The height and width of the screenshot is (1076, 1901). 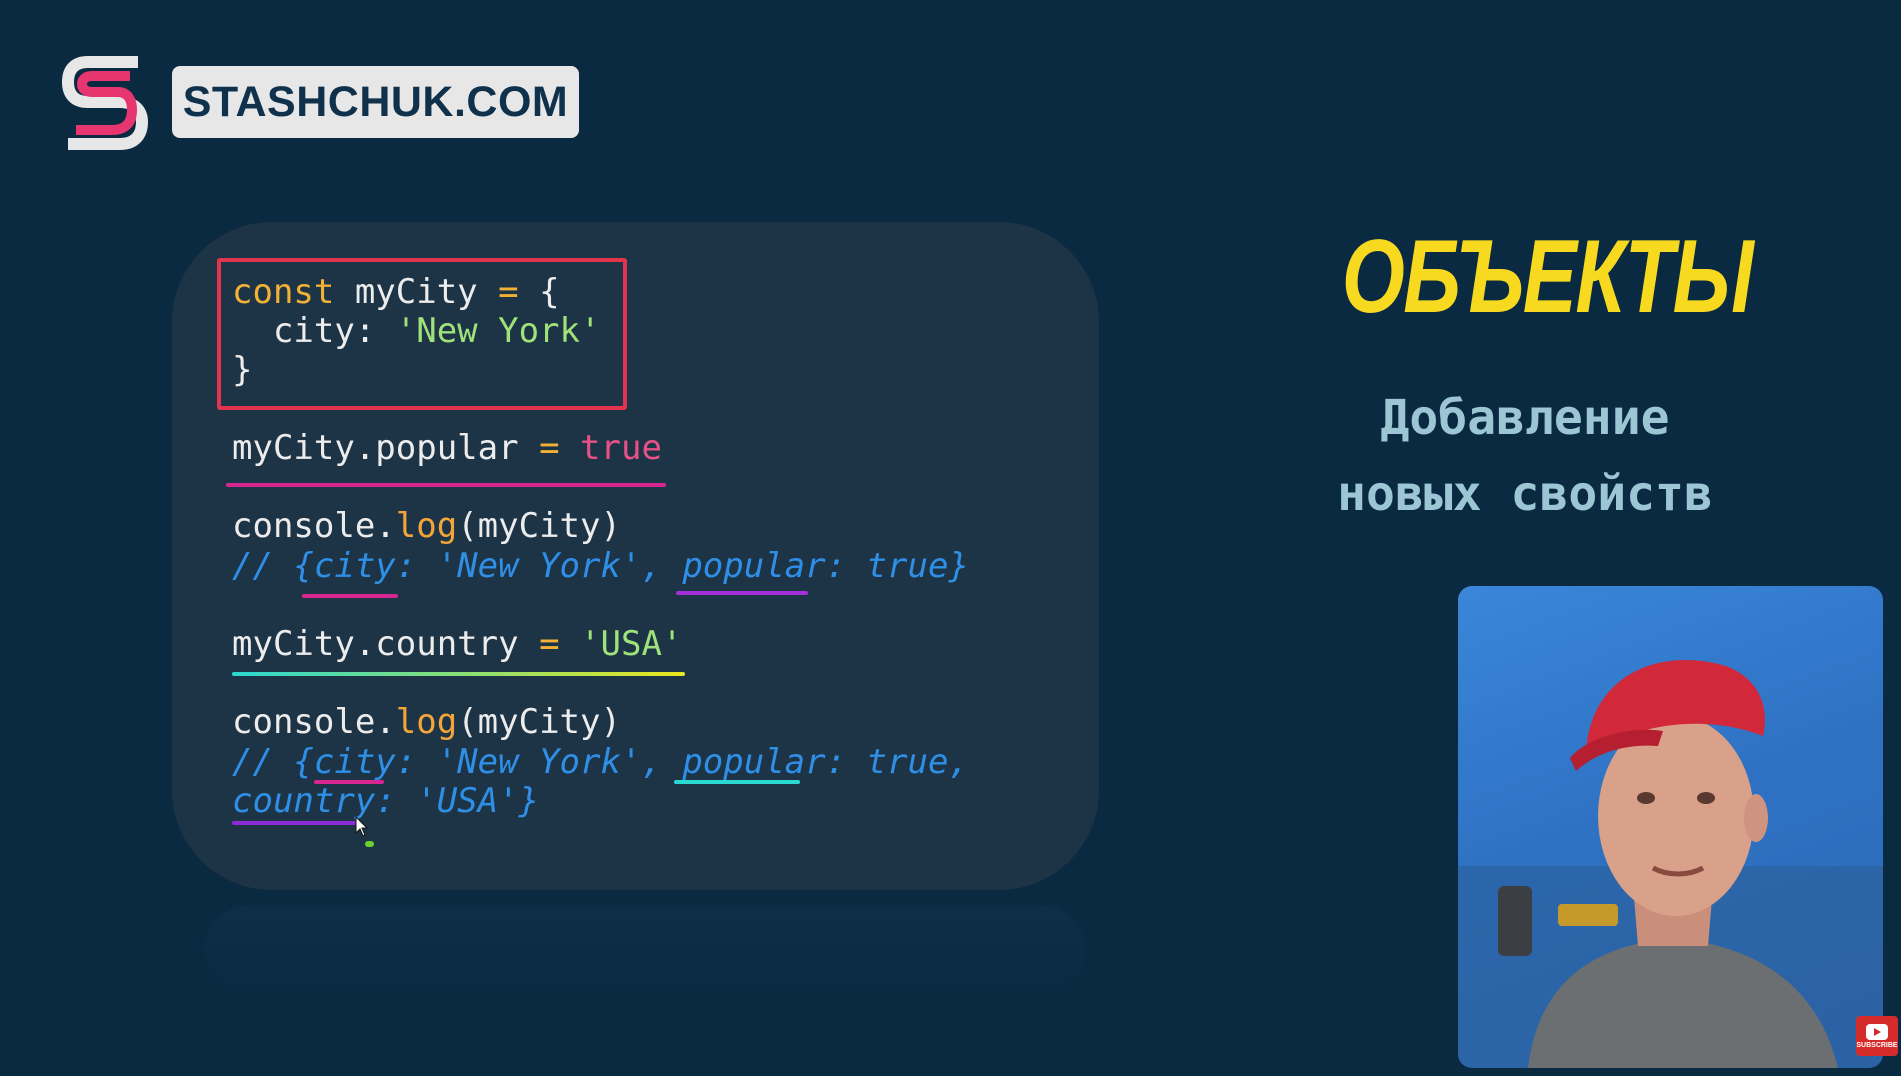 I want to click on mouse-cursor-icon, so click(x=362, y=826).